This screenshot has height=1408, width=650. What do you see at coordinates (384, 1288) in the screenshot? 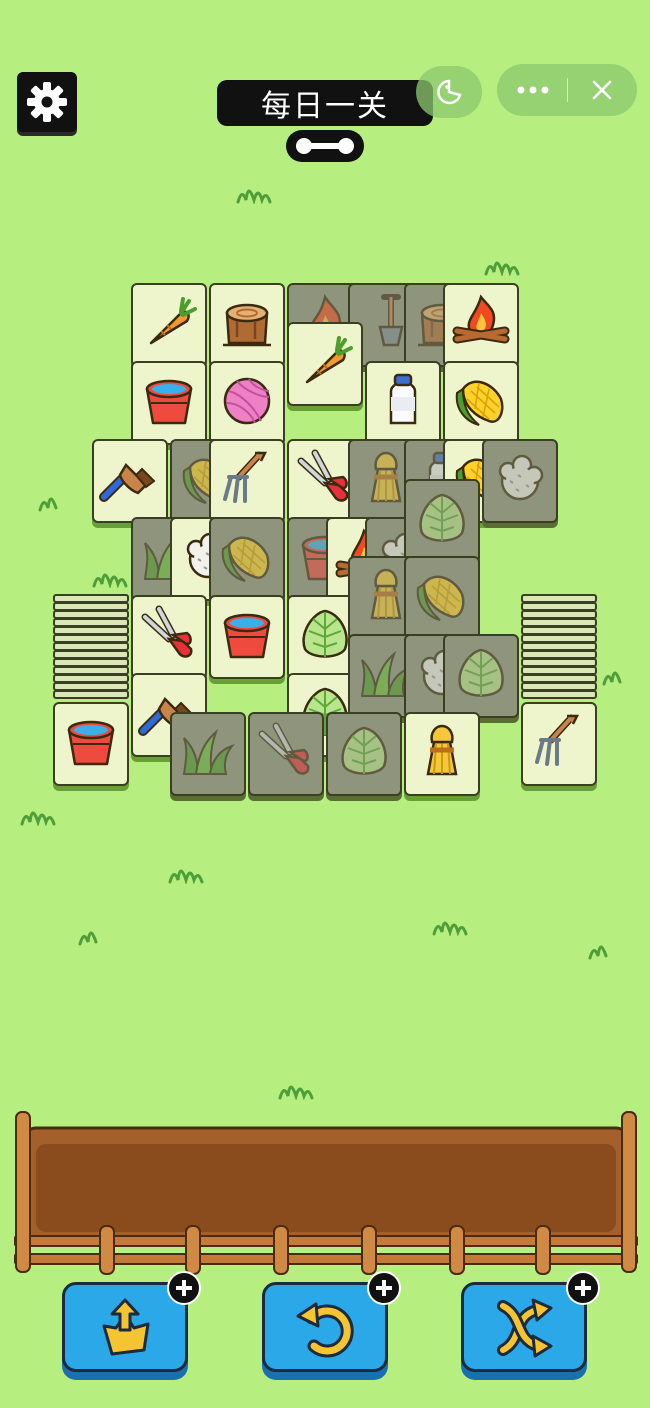
I see `add-undo-badge` at bounding box center [384, 1288].